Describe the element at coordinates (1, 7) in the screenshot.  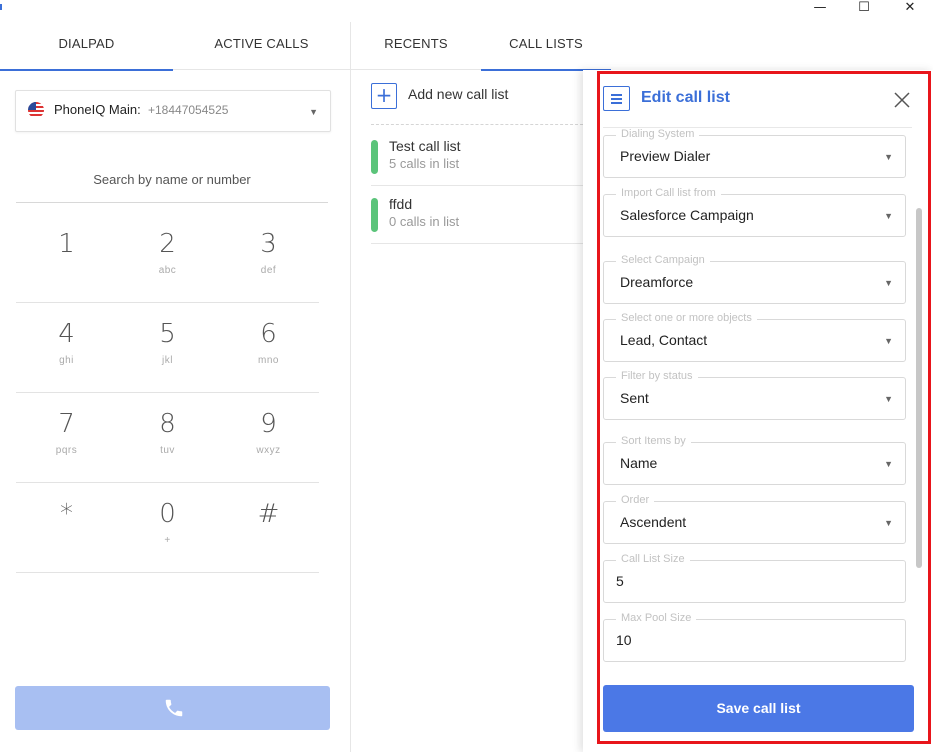
I see `app-icon` at that location.